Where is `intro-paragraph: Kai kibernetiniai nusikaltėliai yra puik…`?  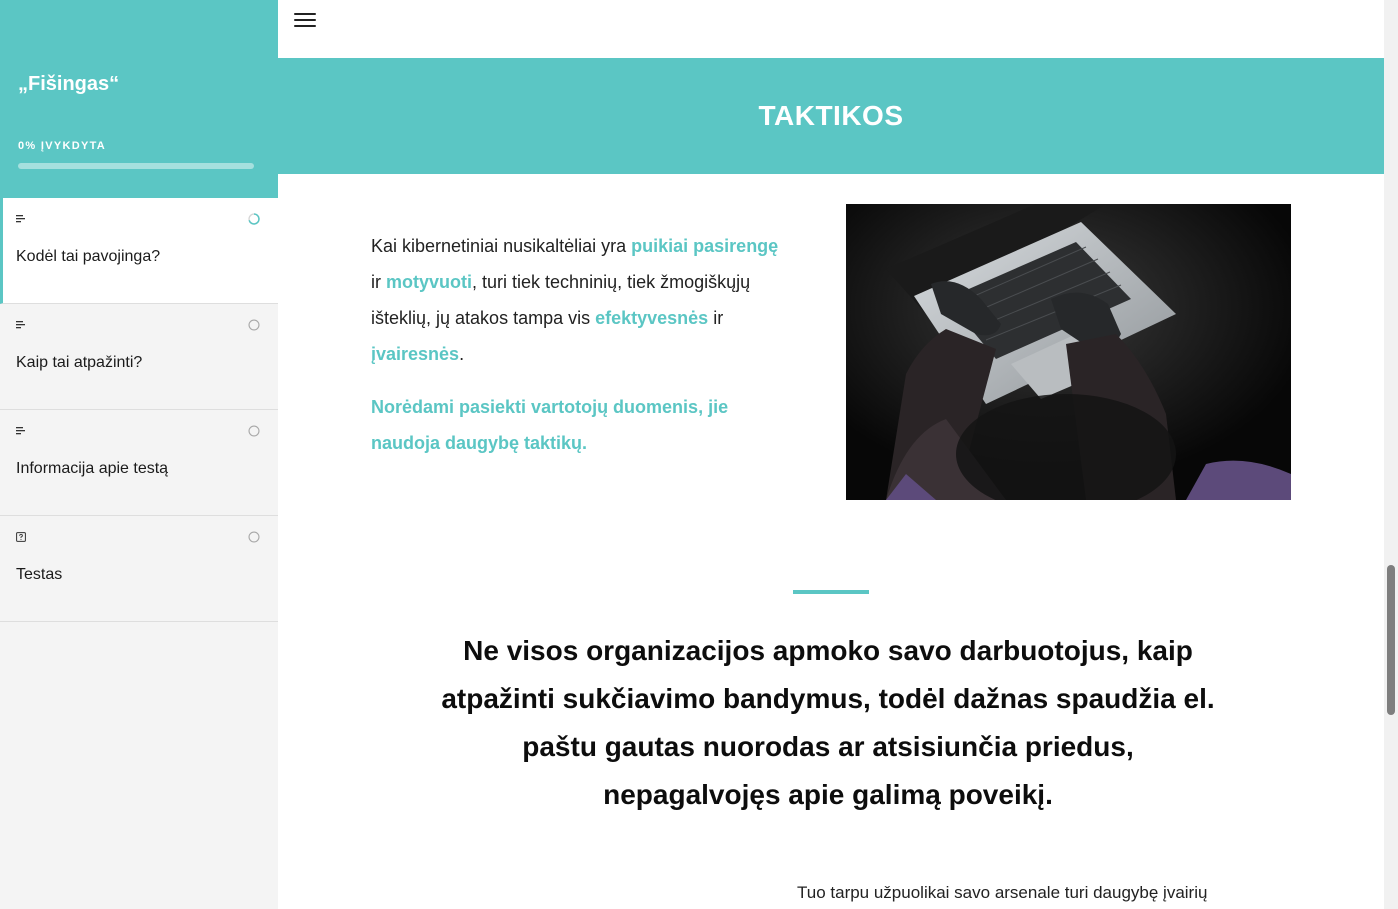
intro-paragraph: Kai kibernetiniai nusikaltėliai yra puik… is located at coordinates (576, 300).